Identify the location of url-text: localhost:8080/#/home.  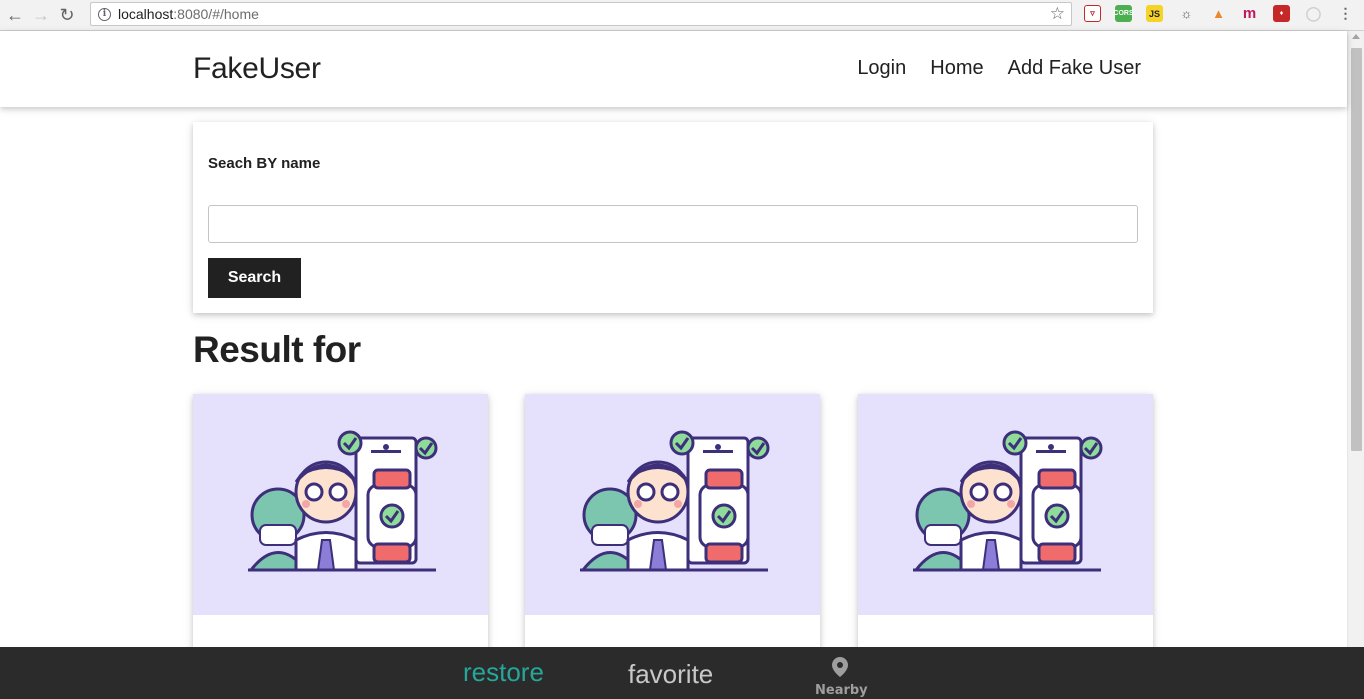
(188, 14).